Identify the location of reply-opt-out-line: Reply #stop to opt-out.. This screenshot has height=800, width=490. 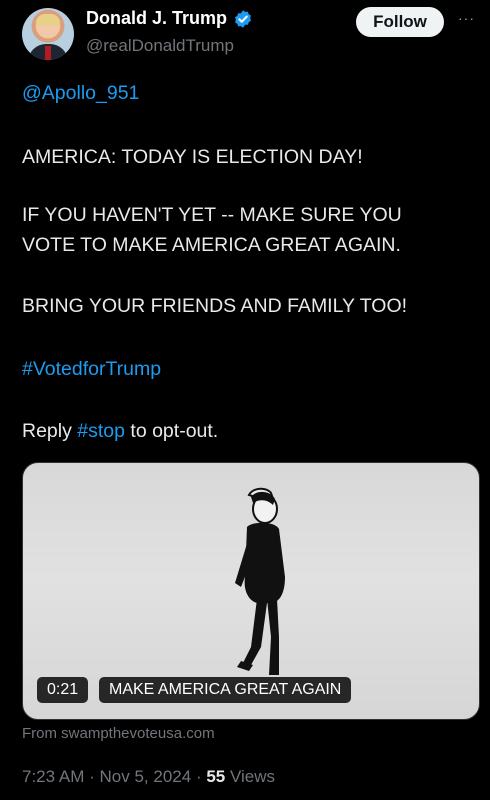
(120, 431).